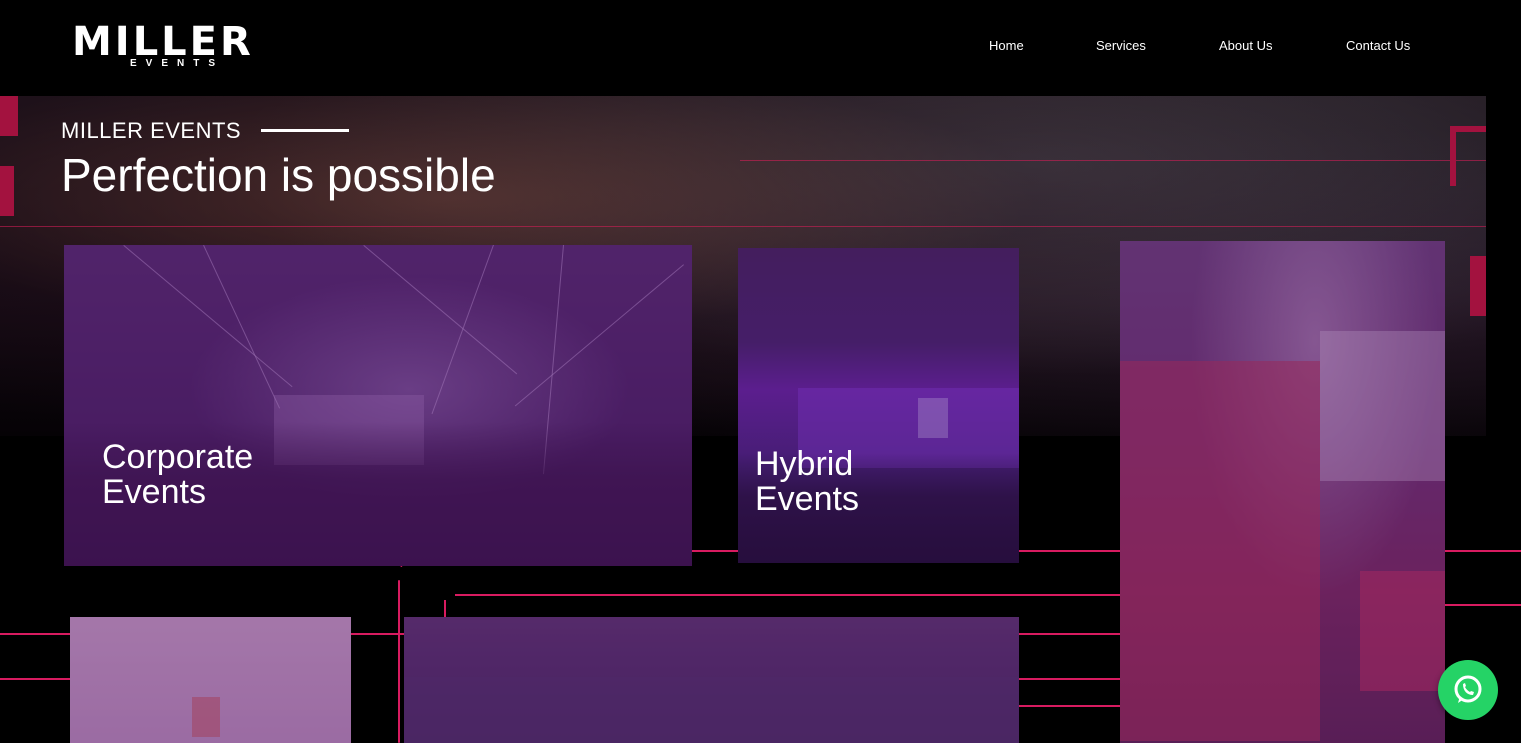 Image resolution: width=1521 pixels, height=743 pixels. I want to click on nav-contact-us: Contact Us, so click(1378, 45).